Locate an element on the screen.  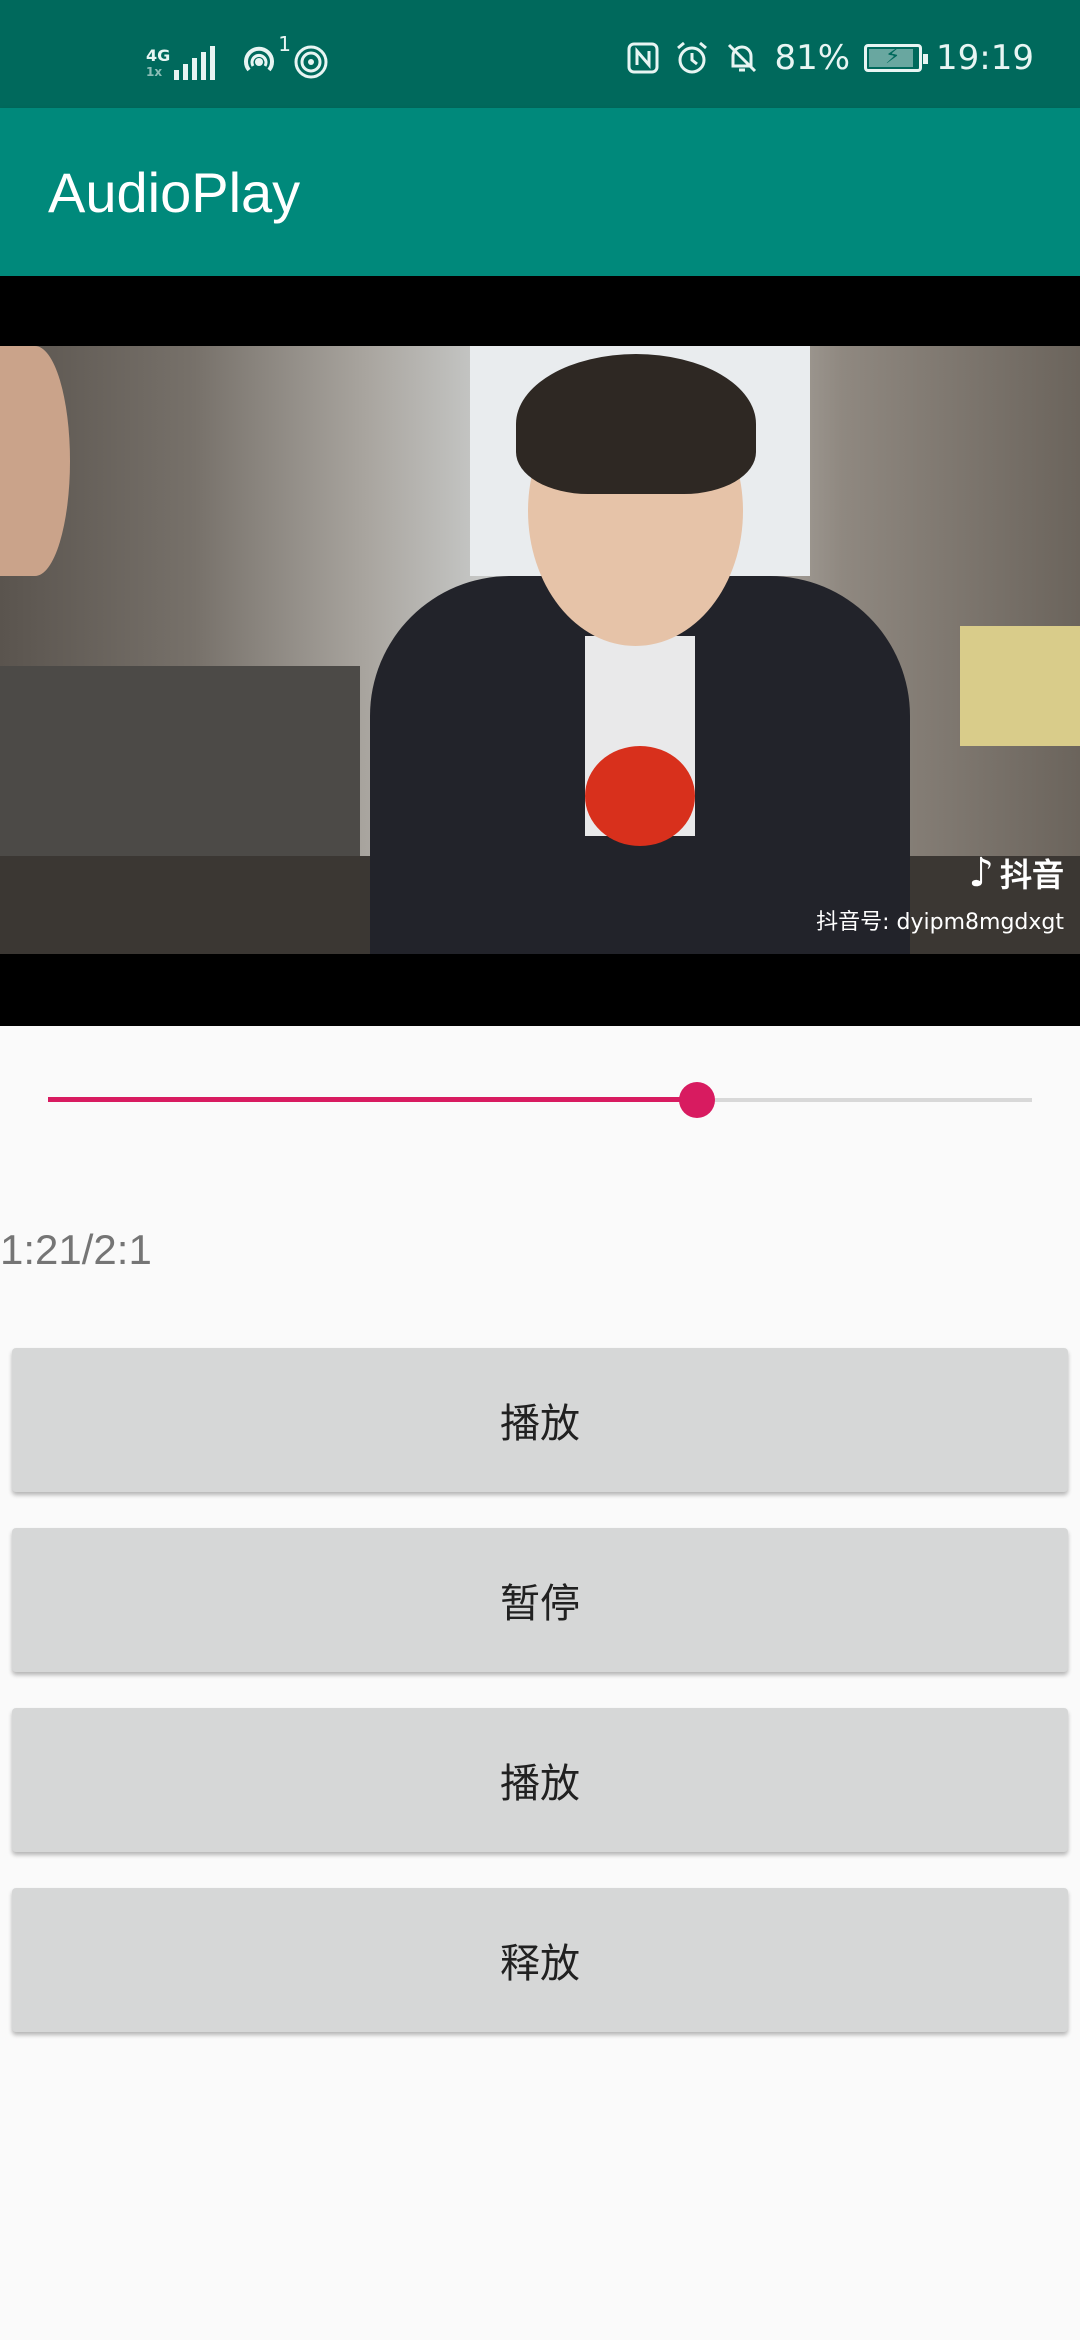
network-type-label: 4G is located at coordinates (158, 55).